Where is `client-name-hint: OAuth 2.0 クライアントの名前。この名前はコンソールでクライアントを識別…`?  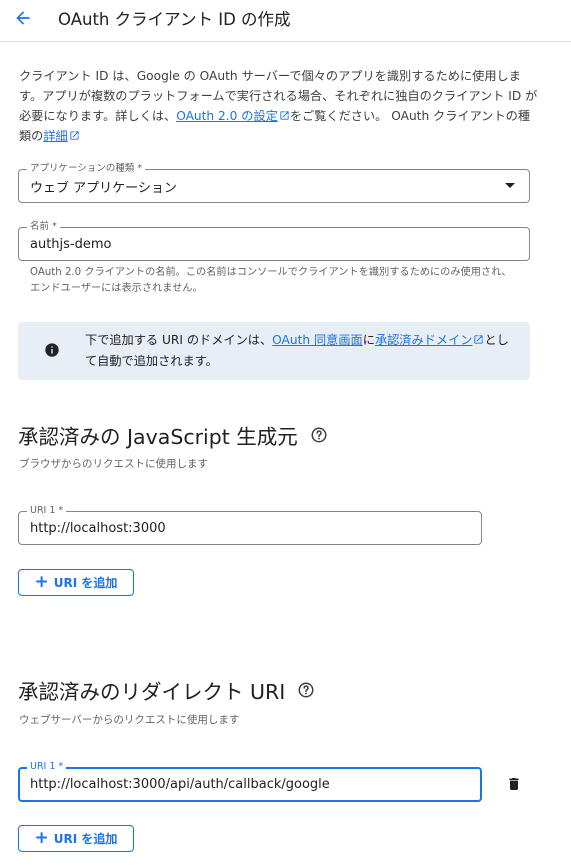
client-name-hint: OAuth 2.0 クライアントの名前。この名前はコンソールでクライアントを識別… is located at coordinates (271, 280).